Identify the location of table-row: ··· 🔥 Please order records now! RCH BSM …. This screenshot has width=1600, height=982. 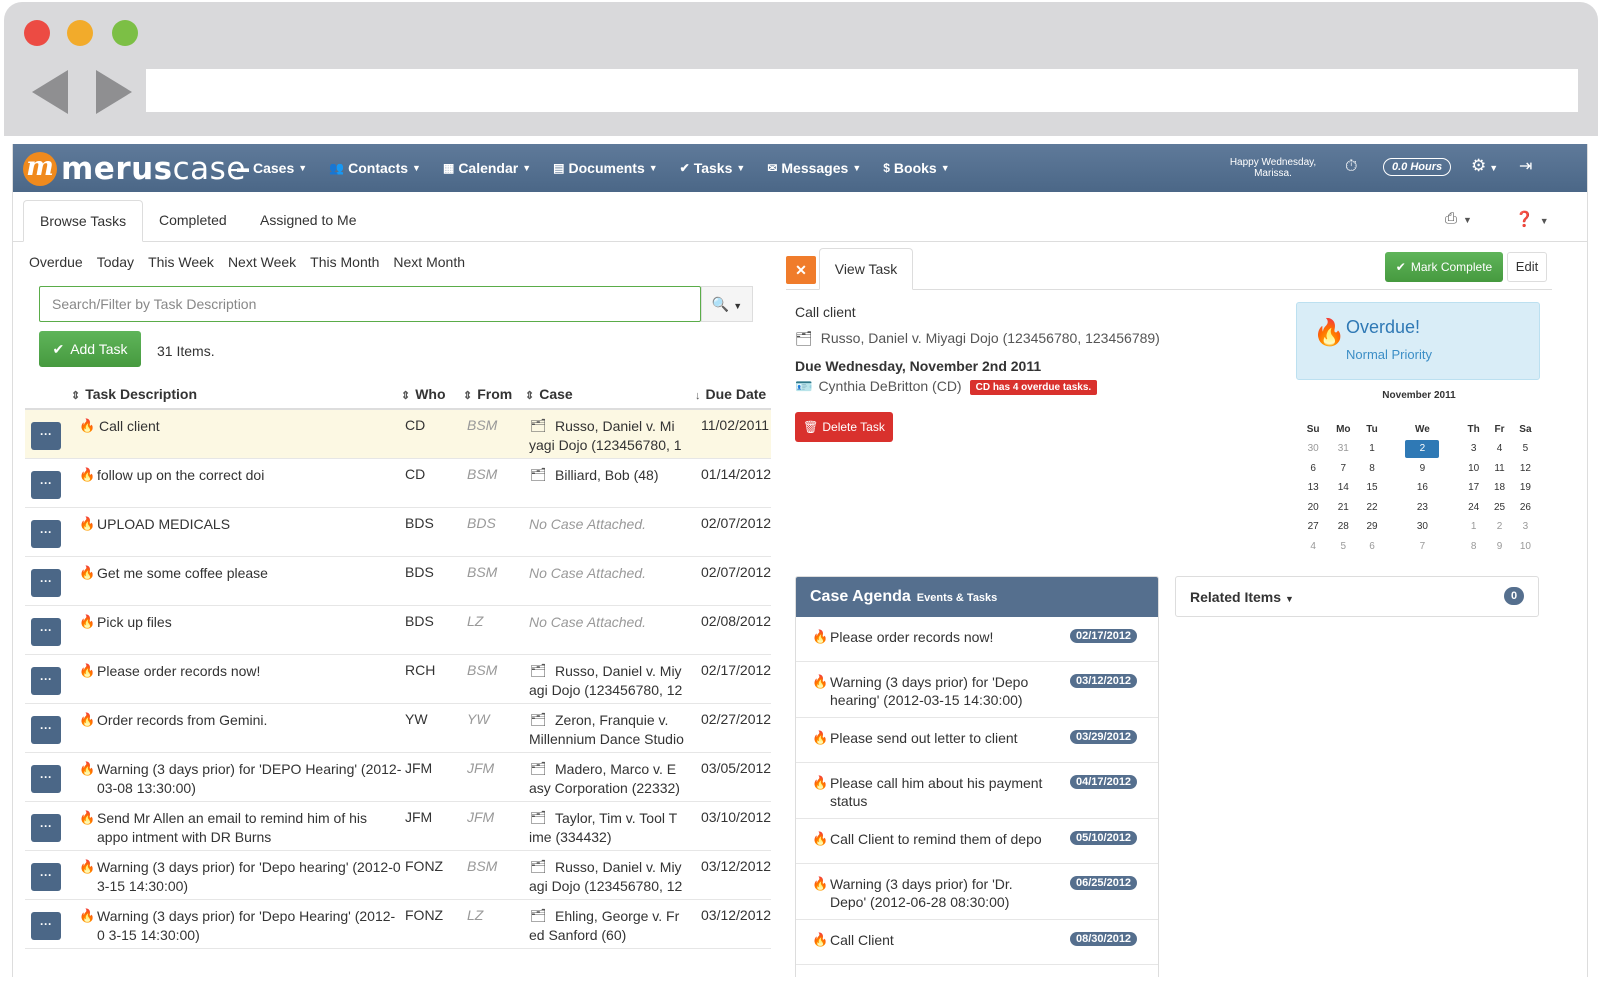
(398, 679).